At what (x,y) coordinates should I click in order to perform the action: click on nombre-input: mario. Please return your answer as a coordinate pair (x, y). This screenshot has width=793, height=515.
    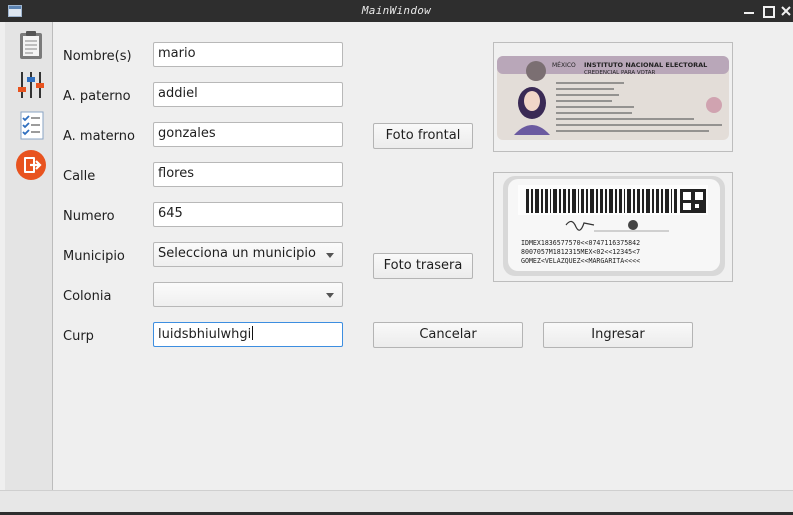
    Looking at the image, I should click on (248, 54).